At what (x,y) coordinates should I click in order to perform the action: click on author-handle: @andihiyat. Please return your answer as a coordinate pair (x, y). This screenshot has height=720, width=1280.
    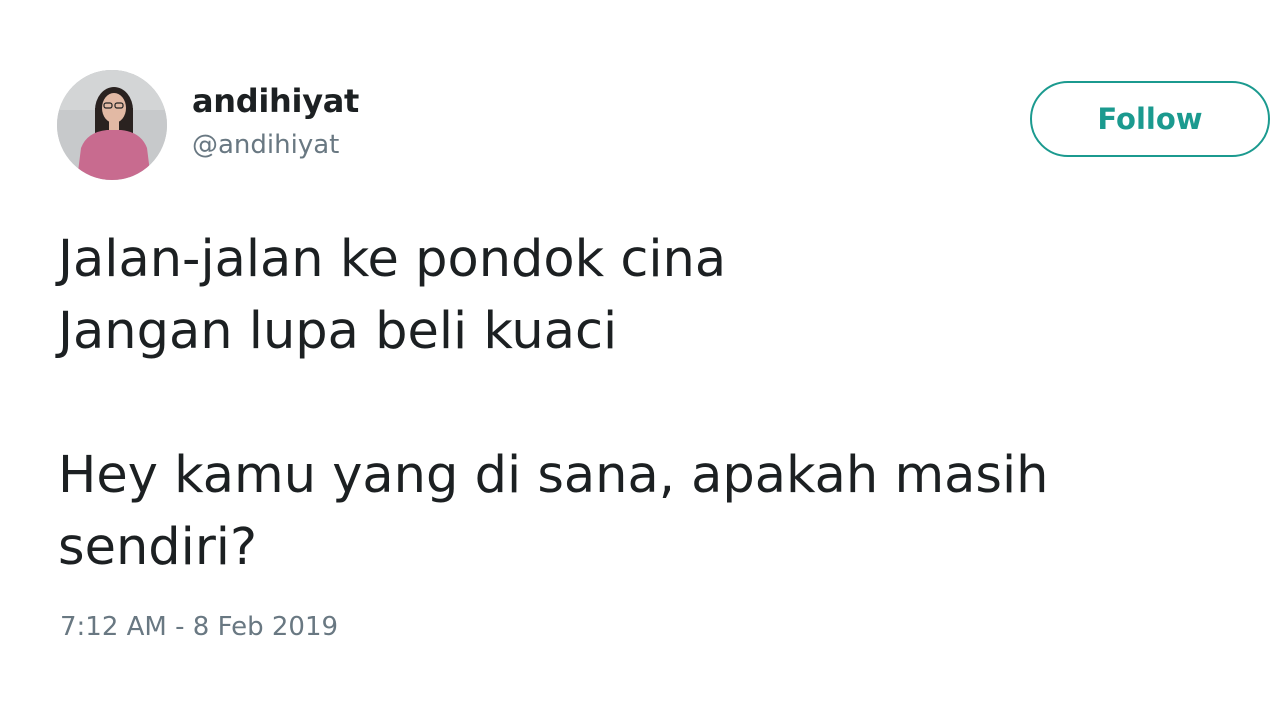
    Looking at the image, I should click on (265, 145).